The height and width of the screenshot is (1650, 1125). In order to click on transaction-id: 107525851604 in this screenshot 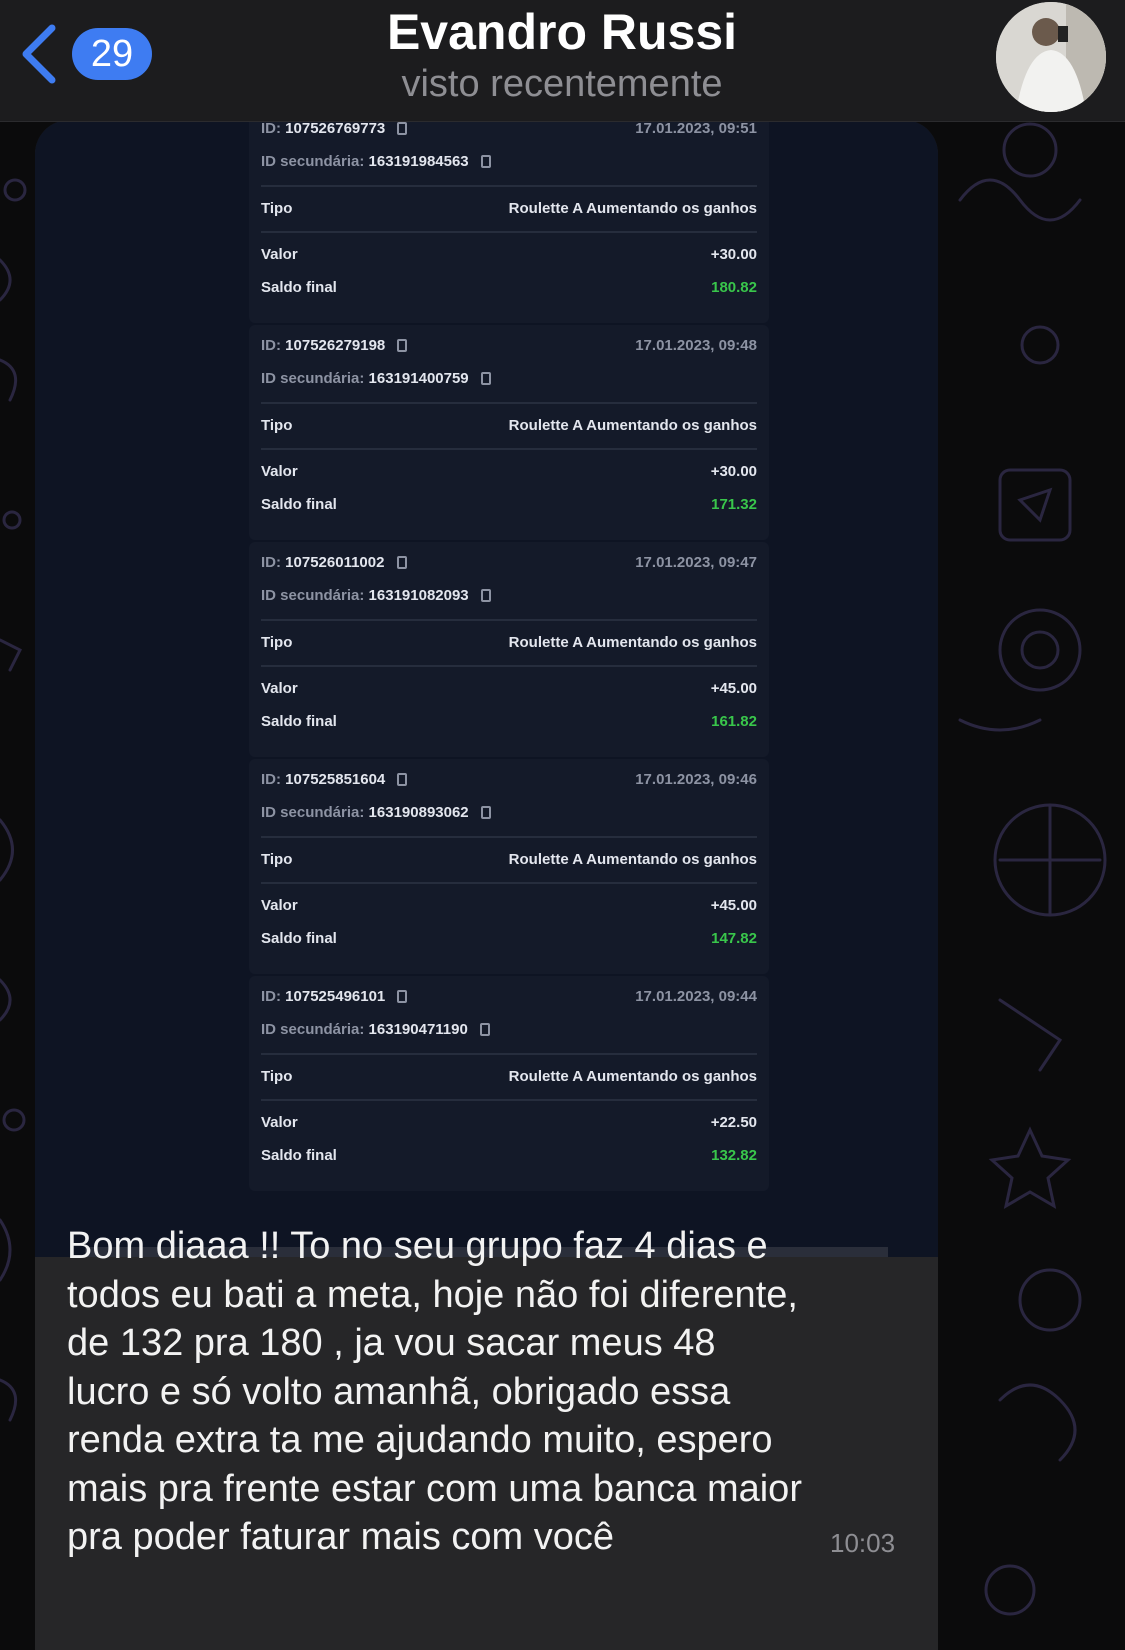, I will do `click(335, 779)`.